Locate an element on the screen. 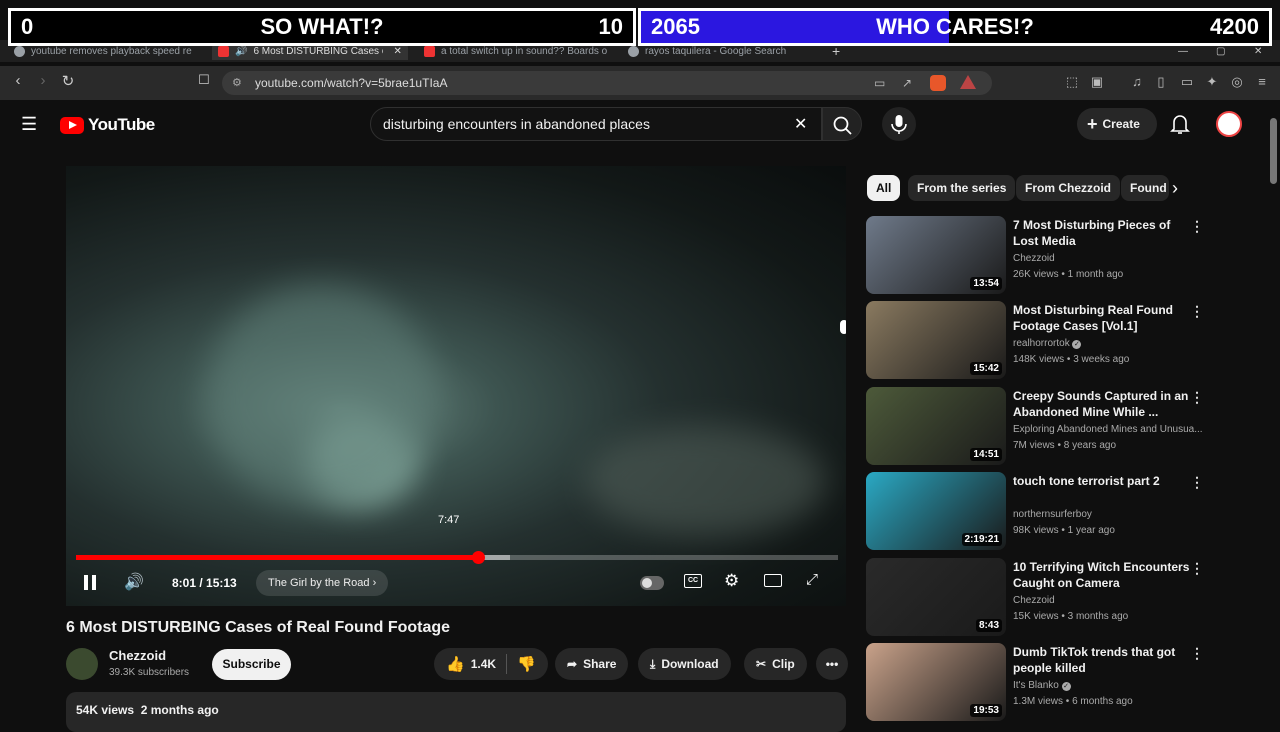 This screenshot has height=732, width=1280. recommended-channel: northernsurferboy is located at coordinates (1108, 514).